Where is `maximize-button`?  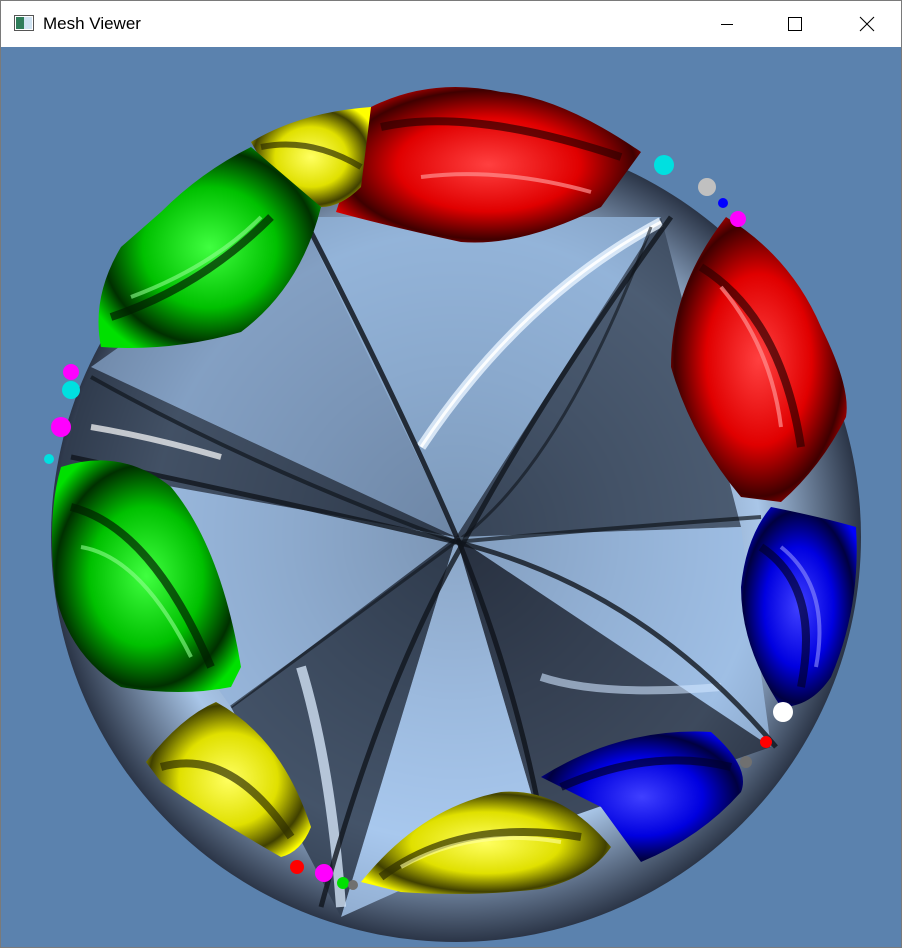
maximize-button is located at coordinates (795, 24).